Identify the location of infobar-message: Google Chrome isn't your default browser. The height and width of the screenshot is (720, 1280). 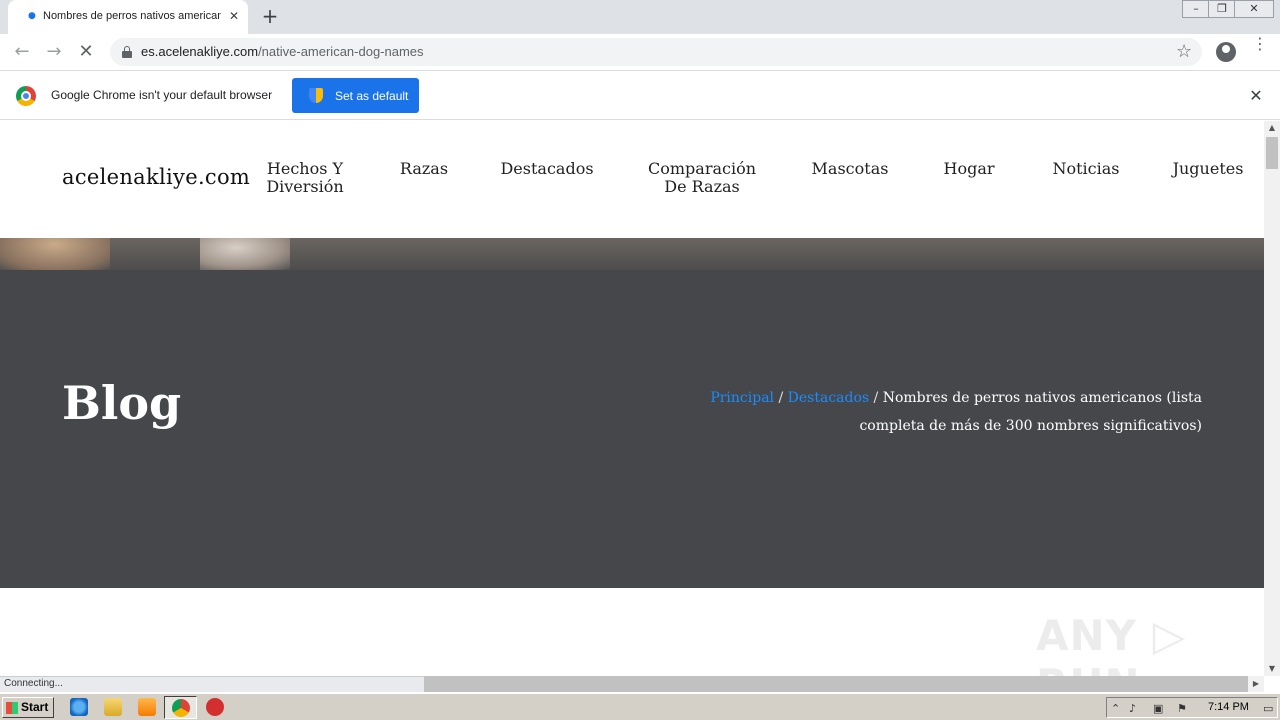
(162, 95).